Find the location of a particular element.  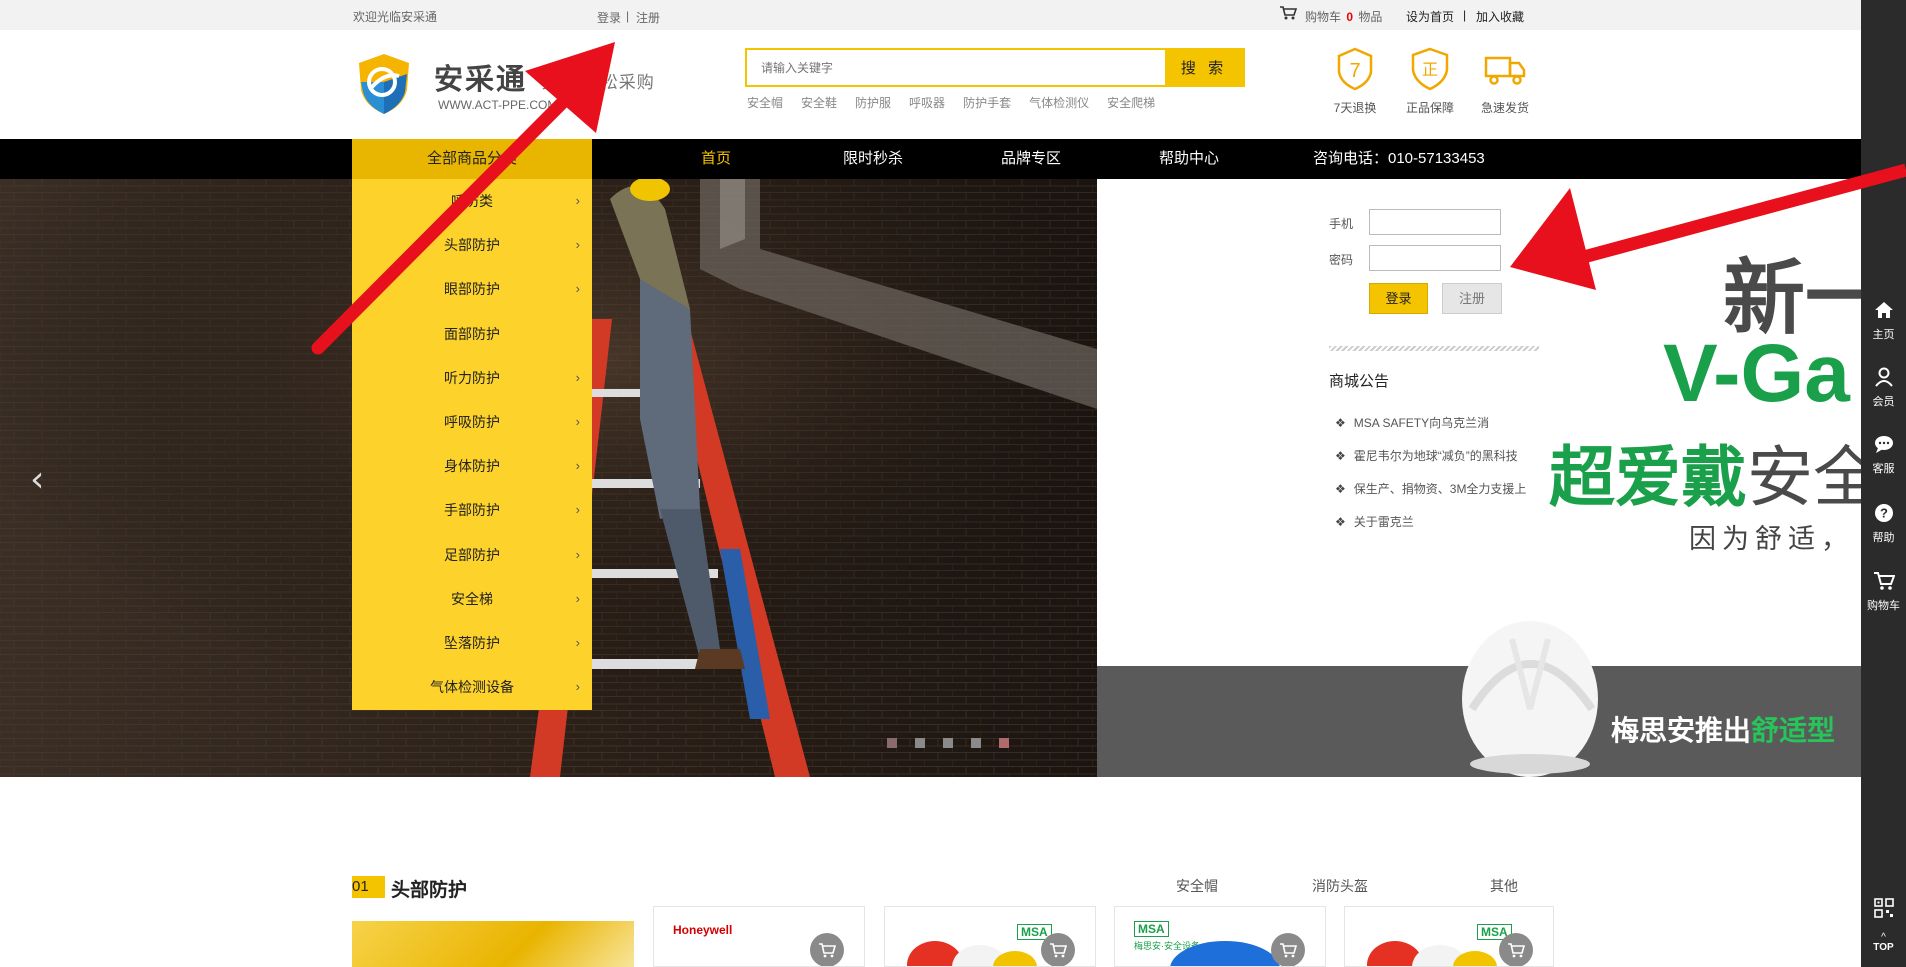

banner-dot-active is located at coordinates (1004, 743).